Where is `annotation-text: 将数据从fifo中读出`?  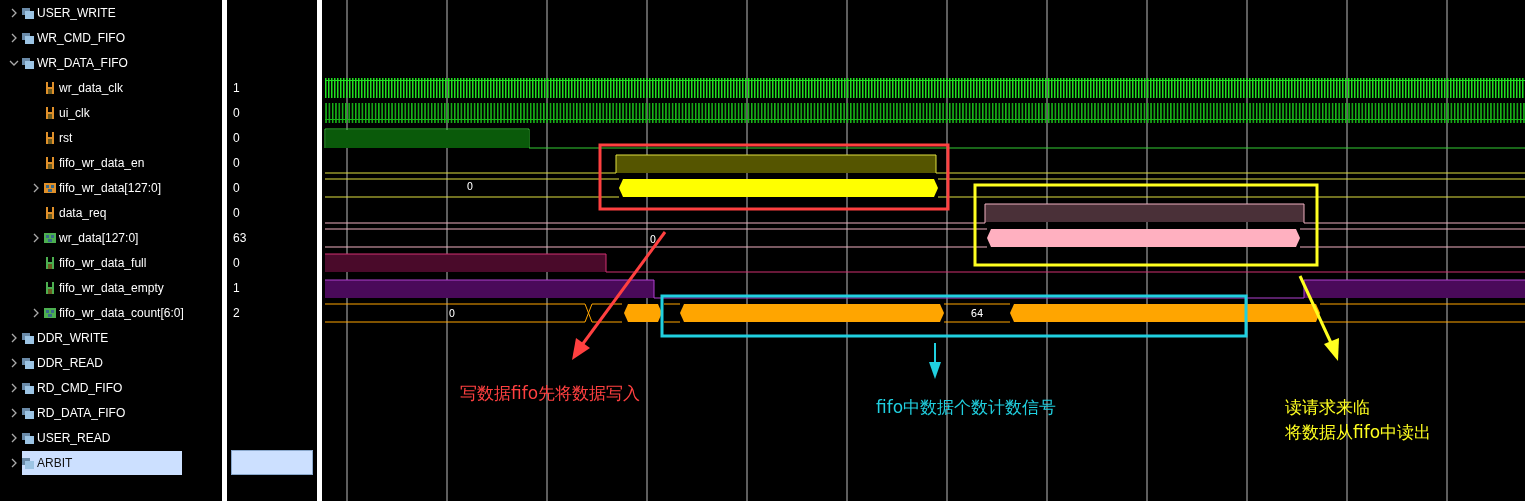
annotation-text: 将数据从fifo中读出 is located at coordinates (1358, 432).